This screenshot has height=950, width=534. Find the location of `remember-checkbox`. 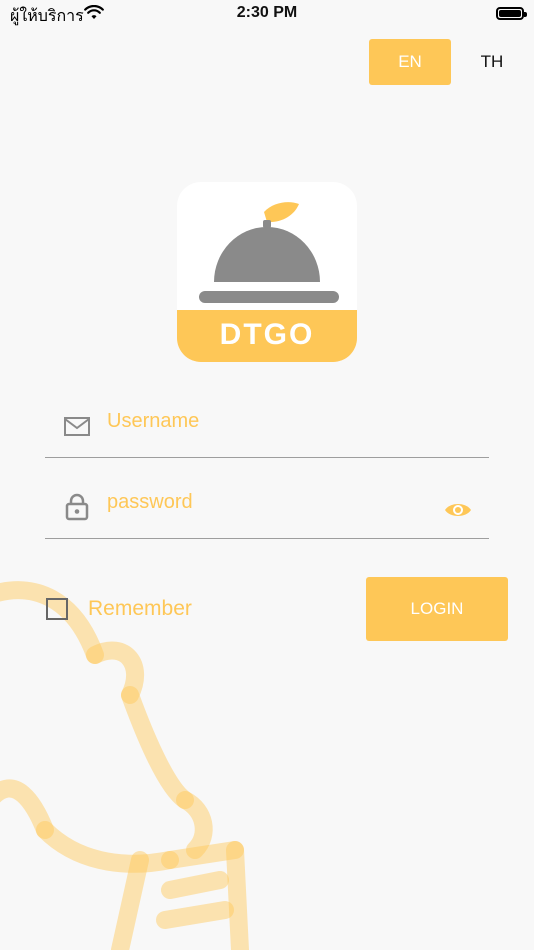

remember-checkbox is located at coordinates (57, 609).